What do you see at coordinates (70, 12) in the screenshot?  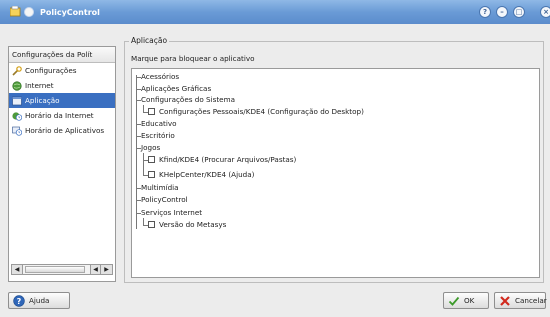 I see `window-title: PolicyControl` at bounding box center [70, 12].